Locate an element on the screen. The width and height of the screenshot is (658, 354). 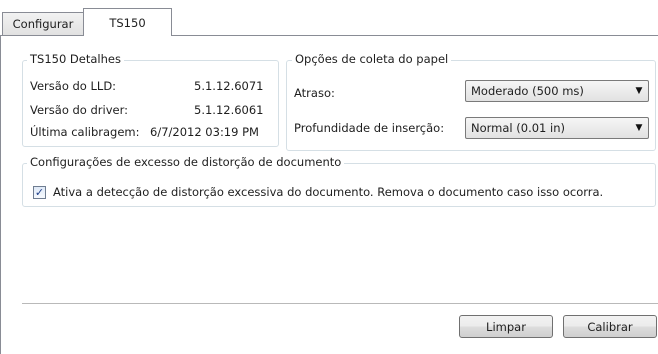
insertion-depth-label: Profundidade de inserção: is located at coordinates (369, 128).